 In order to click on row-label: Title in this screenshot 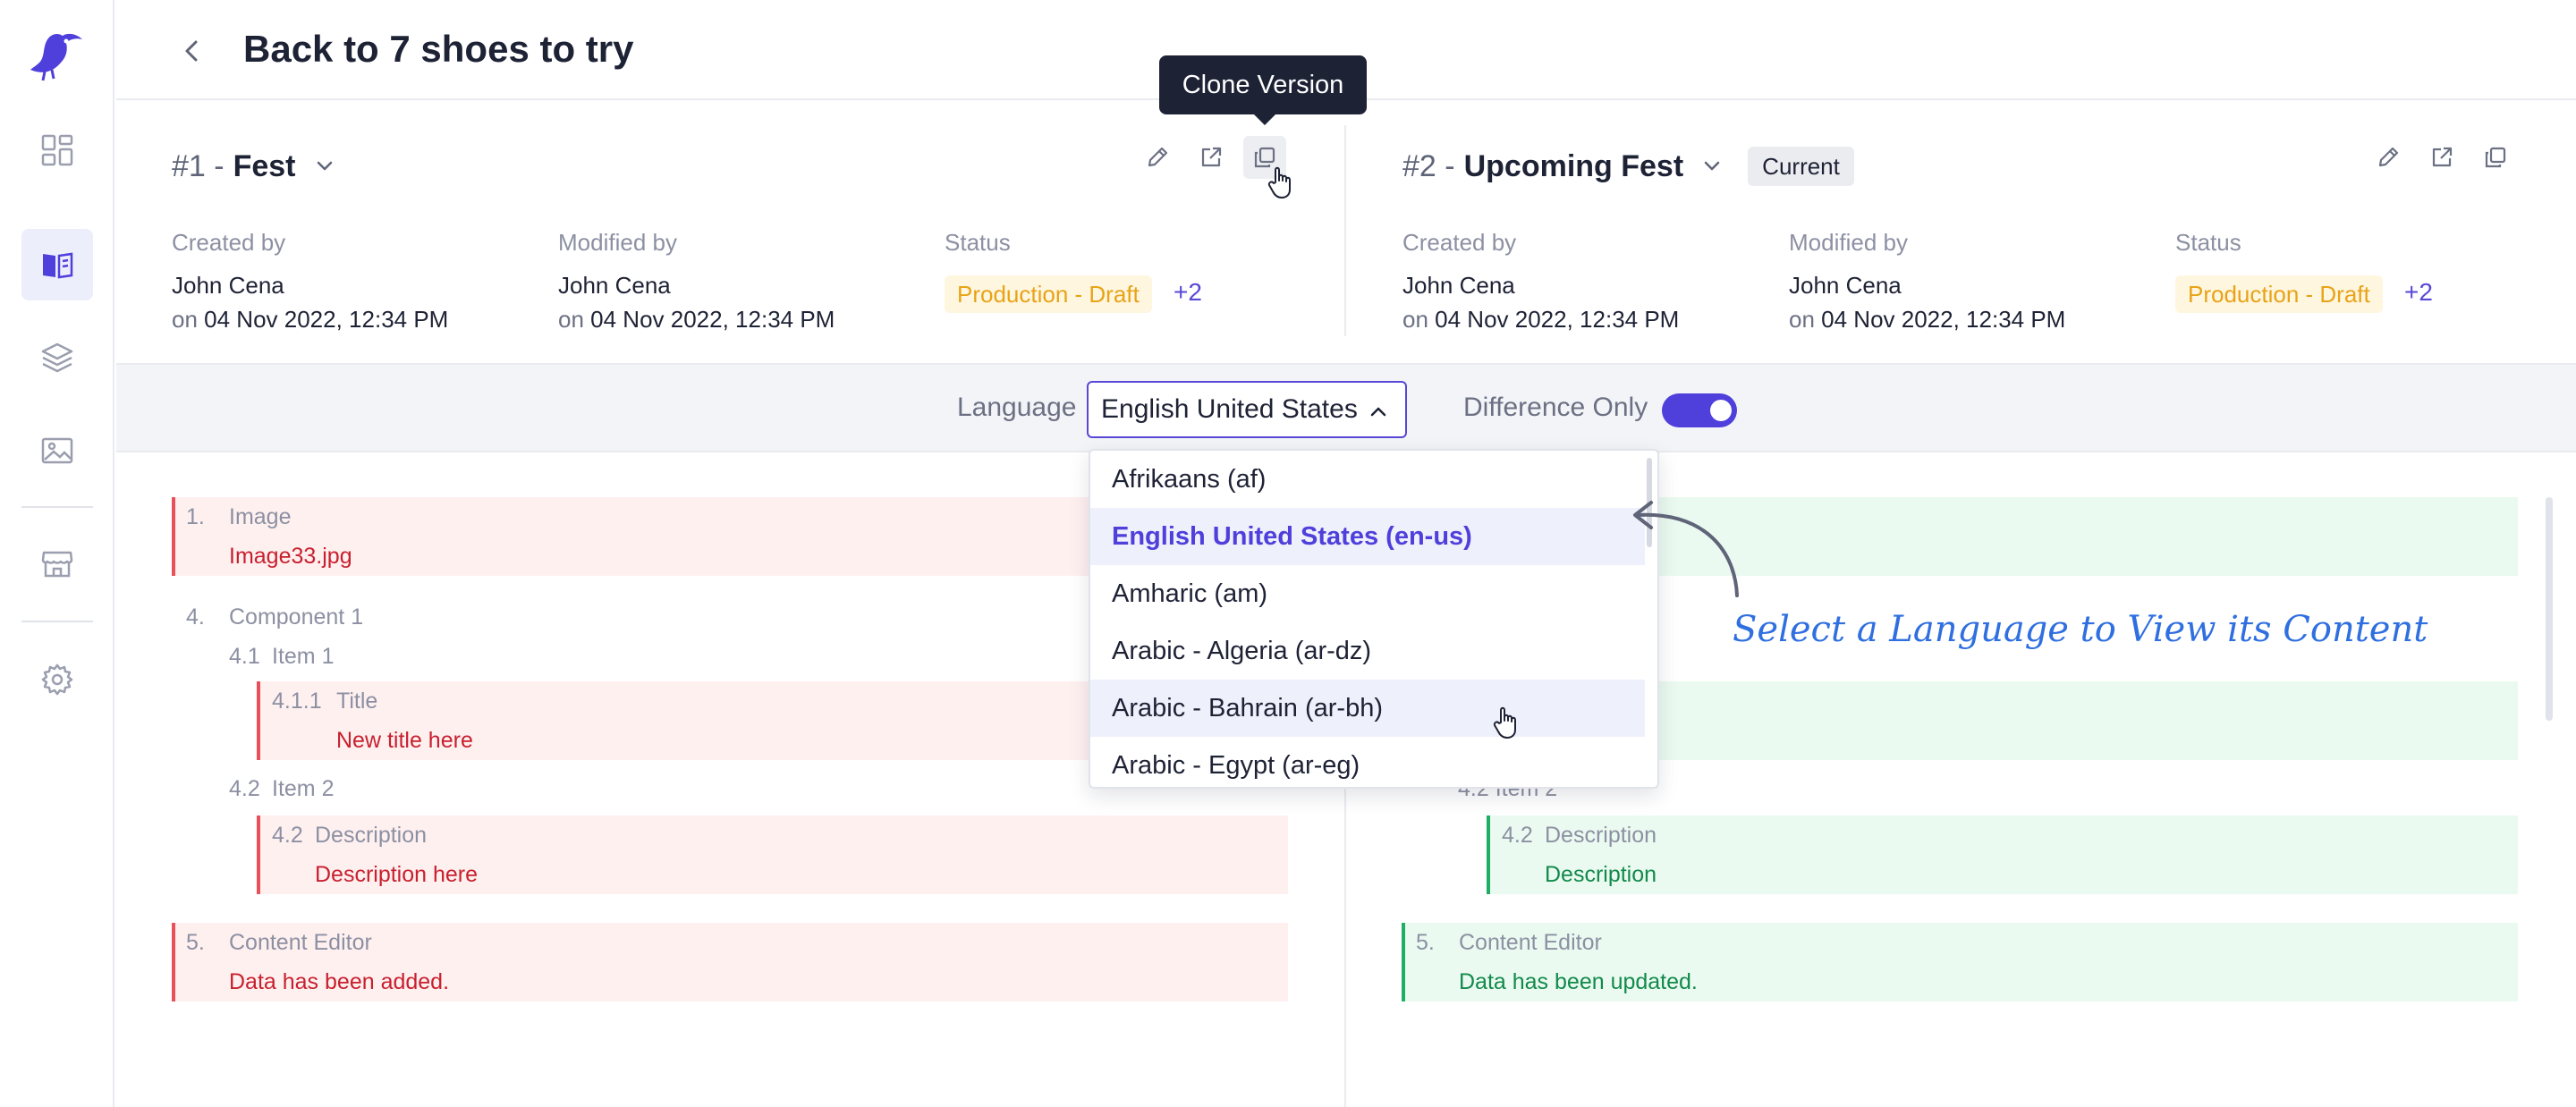, I will do `click(357, 701)`.